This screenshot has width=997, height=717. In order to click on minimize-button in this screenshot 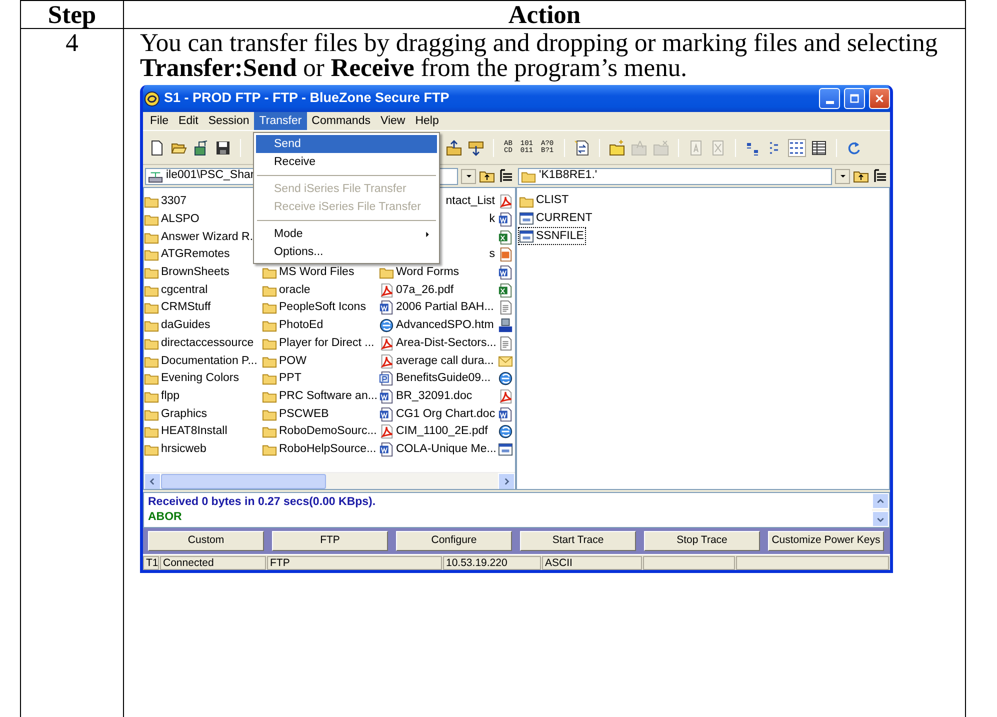, I will do `click(829, 98)`.